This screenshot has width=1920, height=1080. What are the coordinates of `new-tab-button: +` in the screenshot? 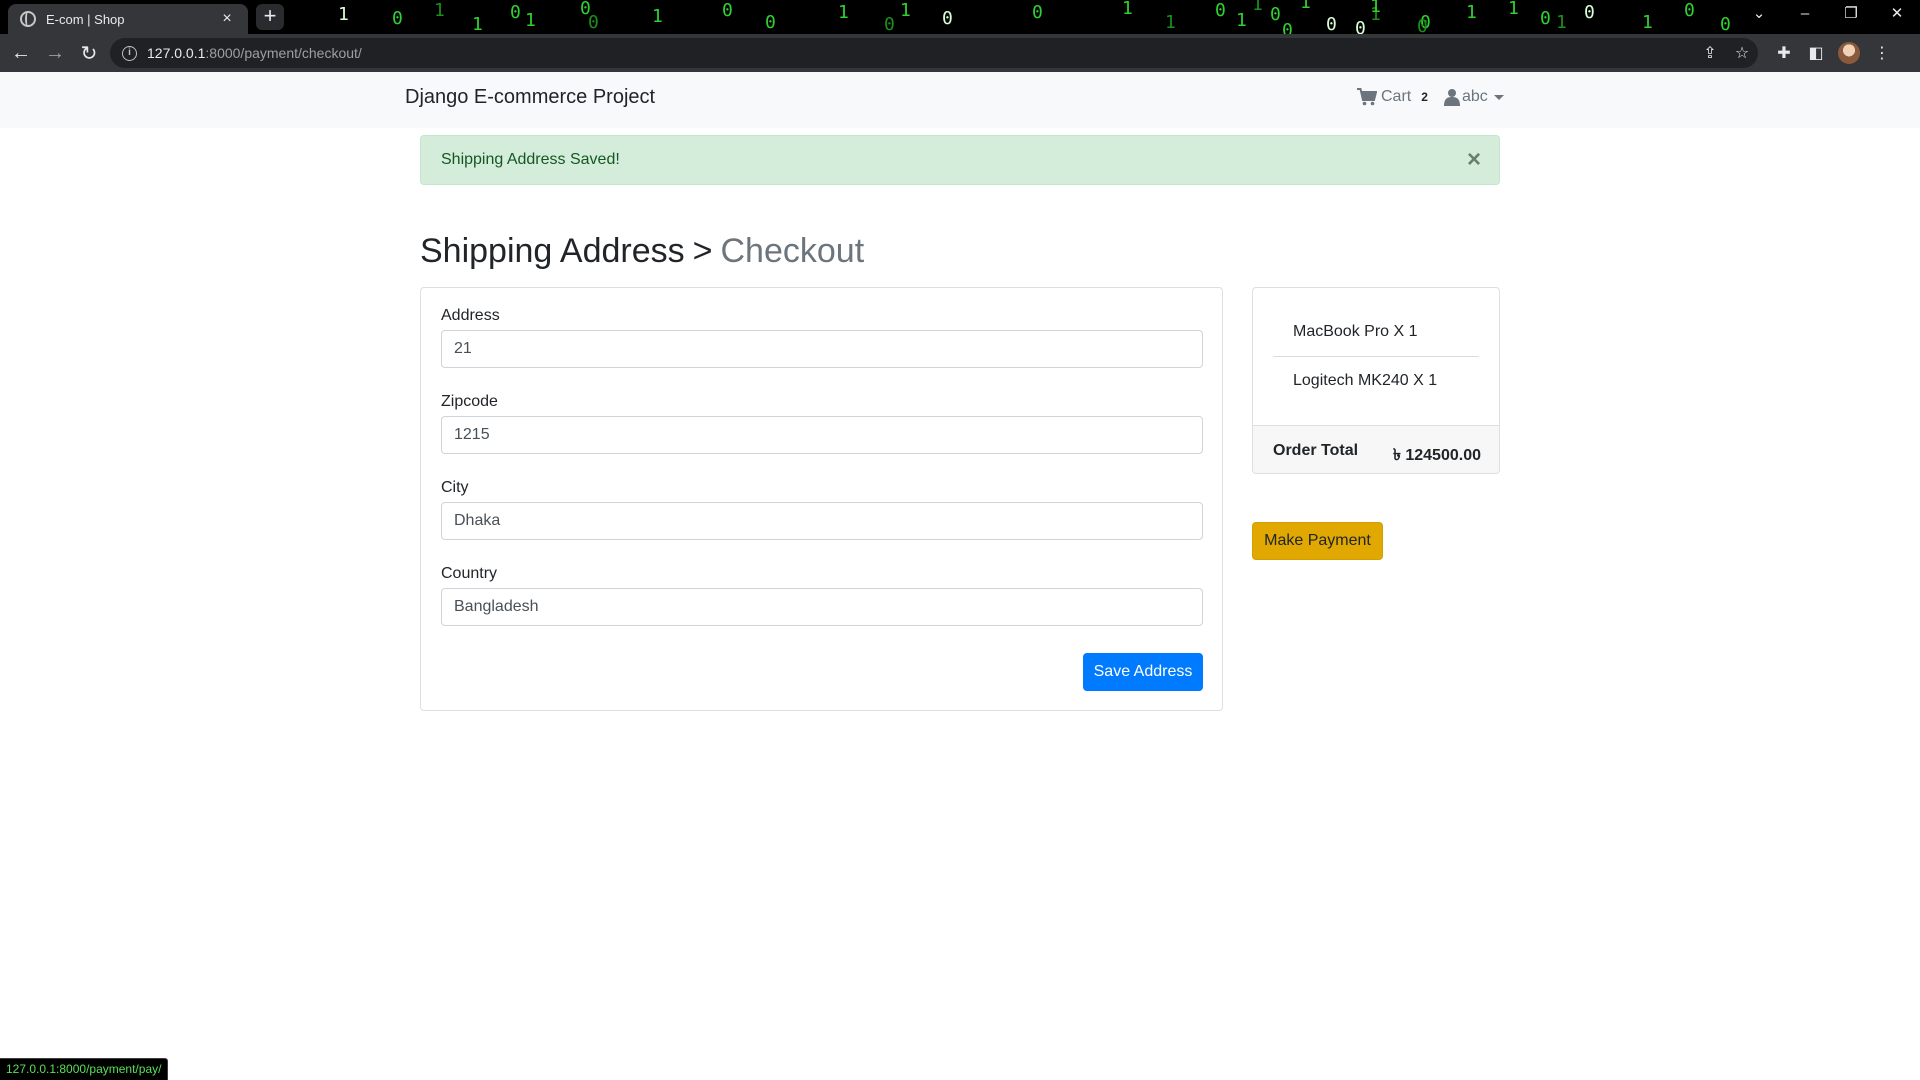 It's located at (270, 17).